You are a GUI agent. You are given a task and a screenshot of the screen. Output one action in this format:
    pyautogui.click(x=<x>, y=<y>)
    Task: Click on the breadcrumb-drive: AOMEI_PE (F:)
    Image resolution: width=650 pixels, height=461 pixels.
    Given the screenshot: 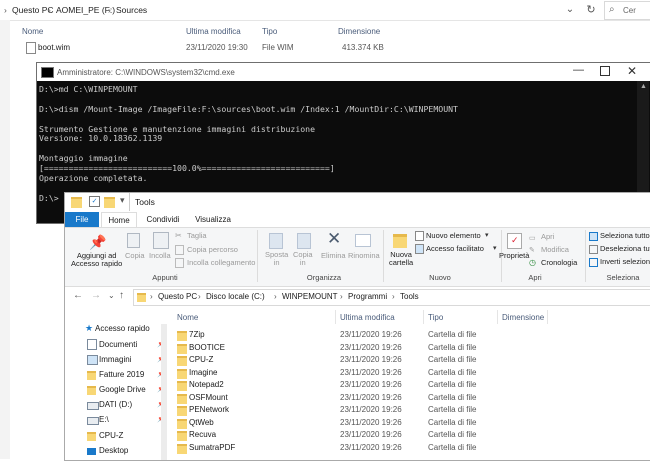 What is the action you would take?
    pyautogui.click(x=85, y=10)
    